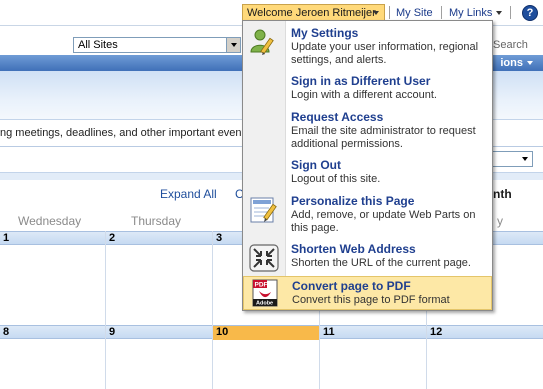 The width and height of the screenshot is (543, 389). Describe the element at coordinates (52, 239) in the screenshot. I see `day-cell-1: 1` at that location.